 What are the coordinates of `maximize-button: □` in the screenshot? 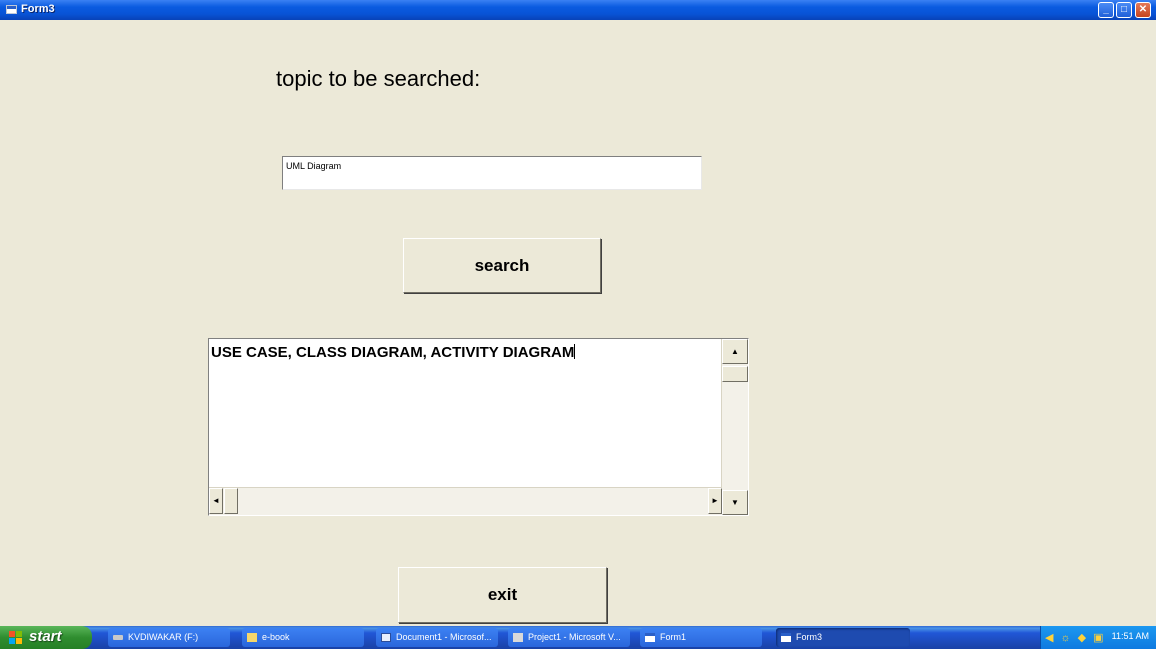 It's located at (1124, 10).